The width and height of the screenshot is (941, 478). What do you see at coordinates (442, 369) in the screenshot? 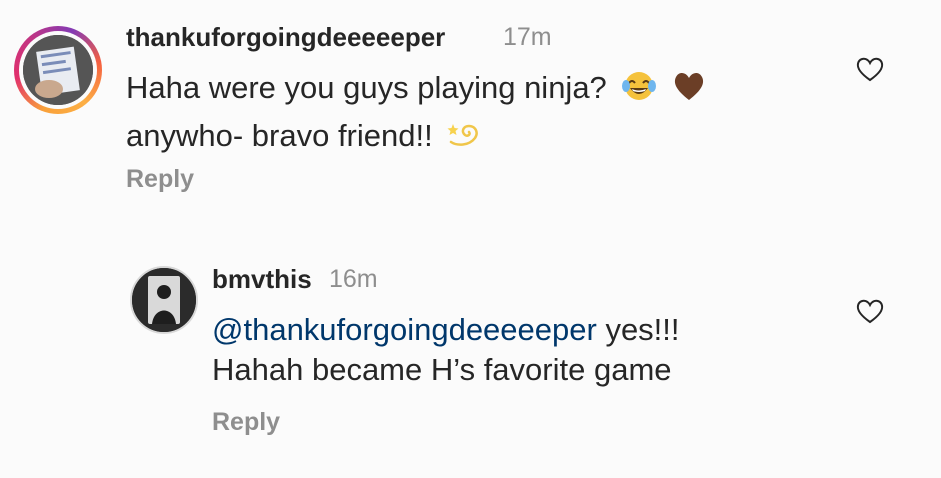
I see `reply-text-line-2: Hahah became H’s favorite game` at bounding box center [442, 369].